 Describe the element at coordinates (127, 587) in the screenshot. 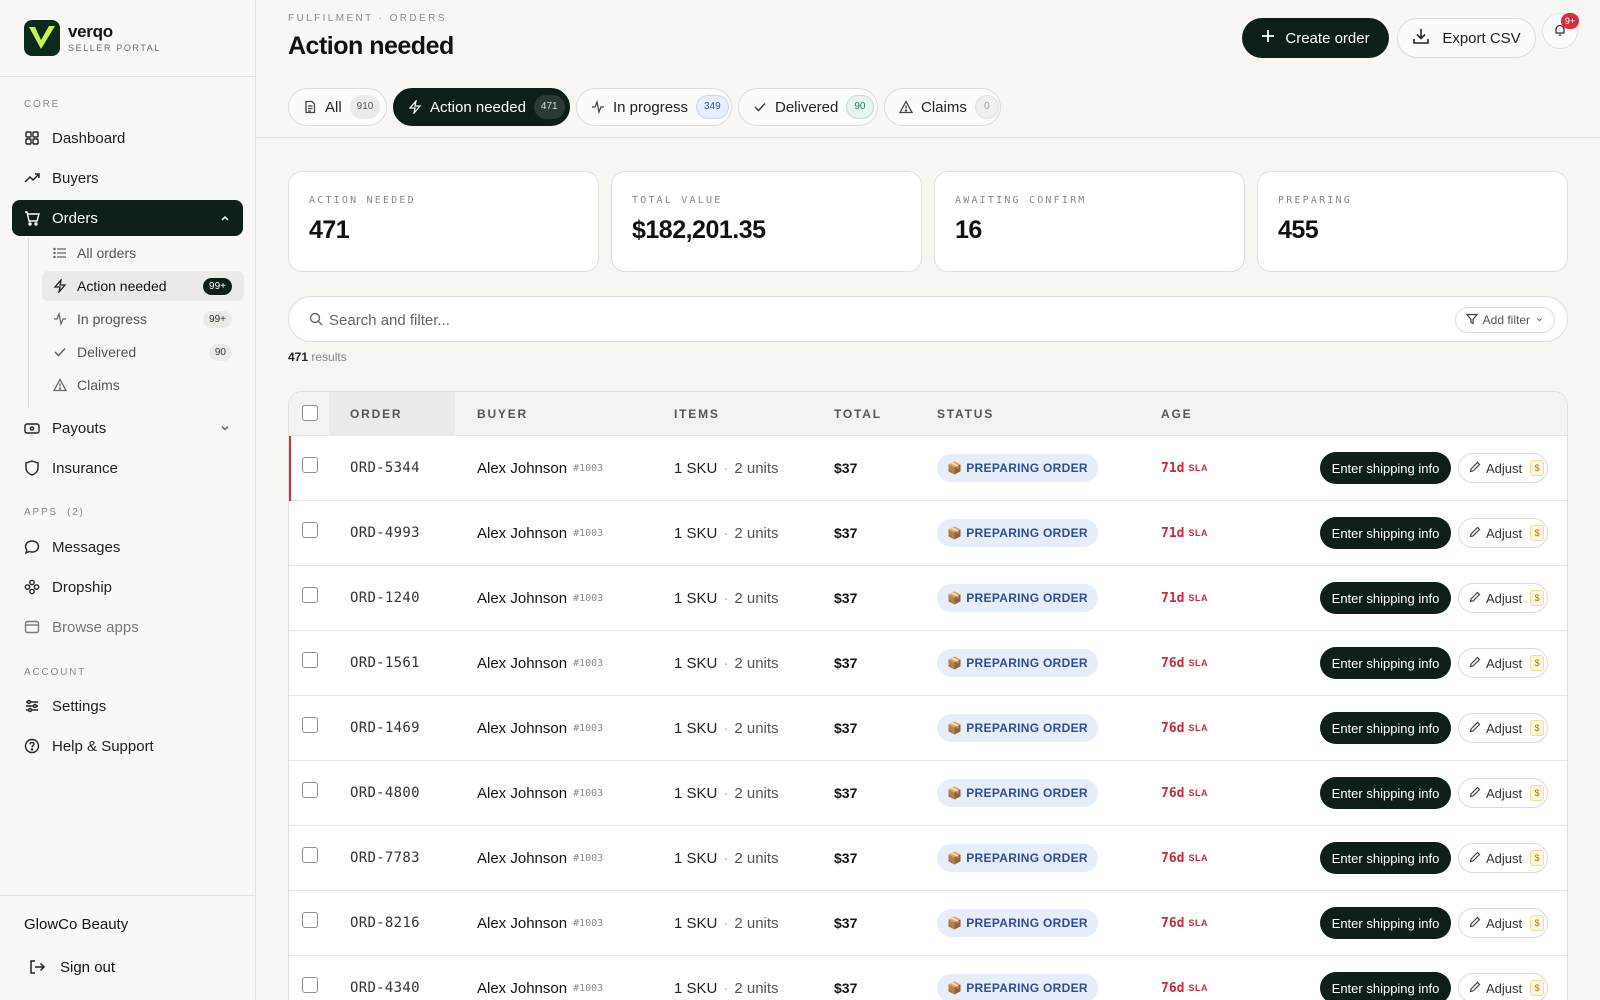

I see `sidebar-item-dropship: Dropship` at that location.